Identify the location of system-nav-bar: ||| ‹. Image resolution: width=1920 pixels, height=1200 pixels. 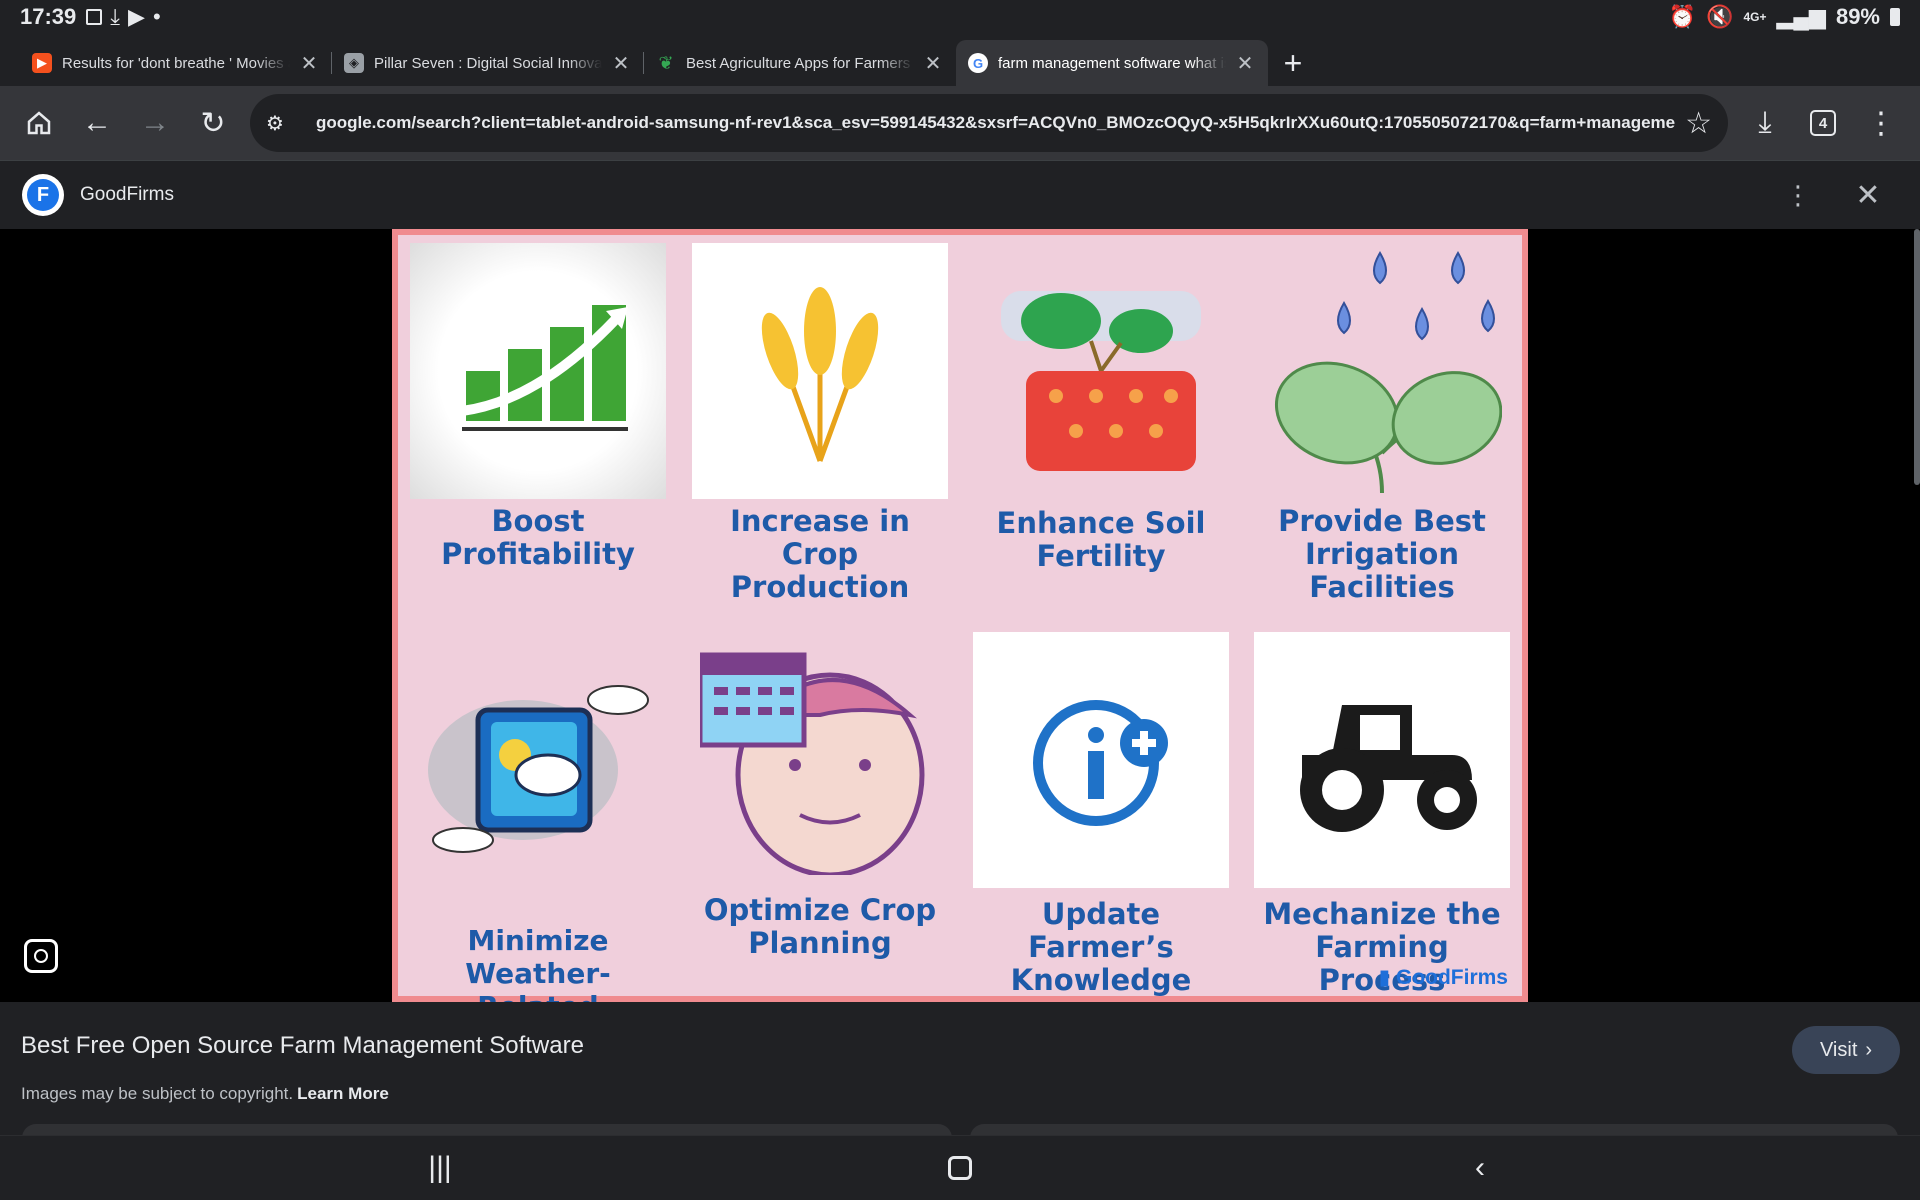
(960, 1167).